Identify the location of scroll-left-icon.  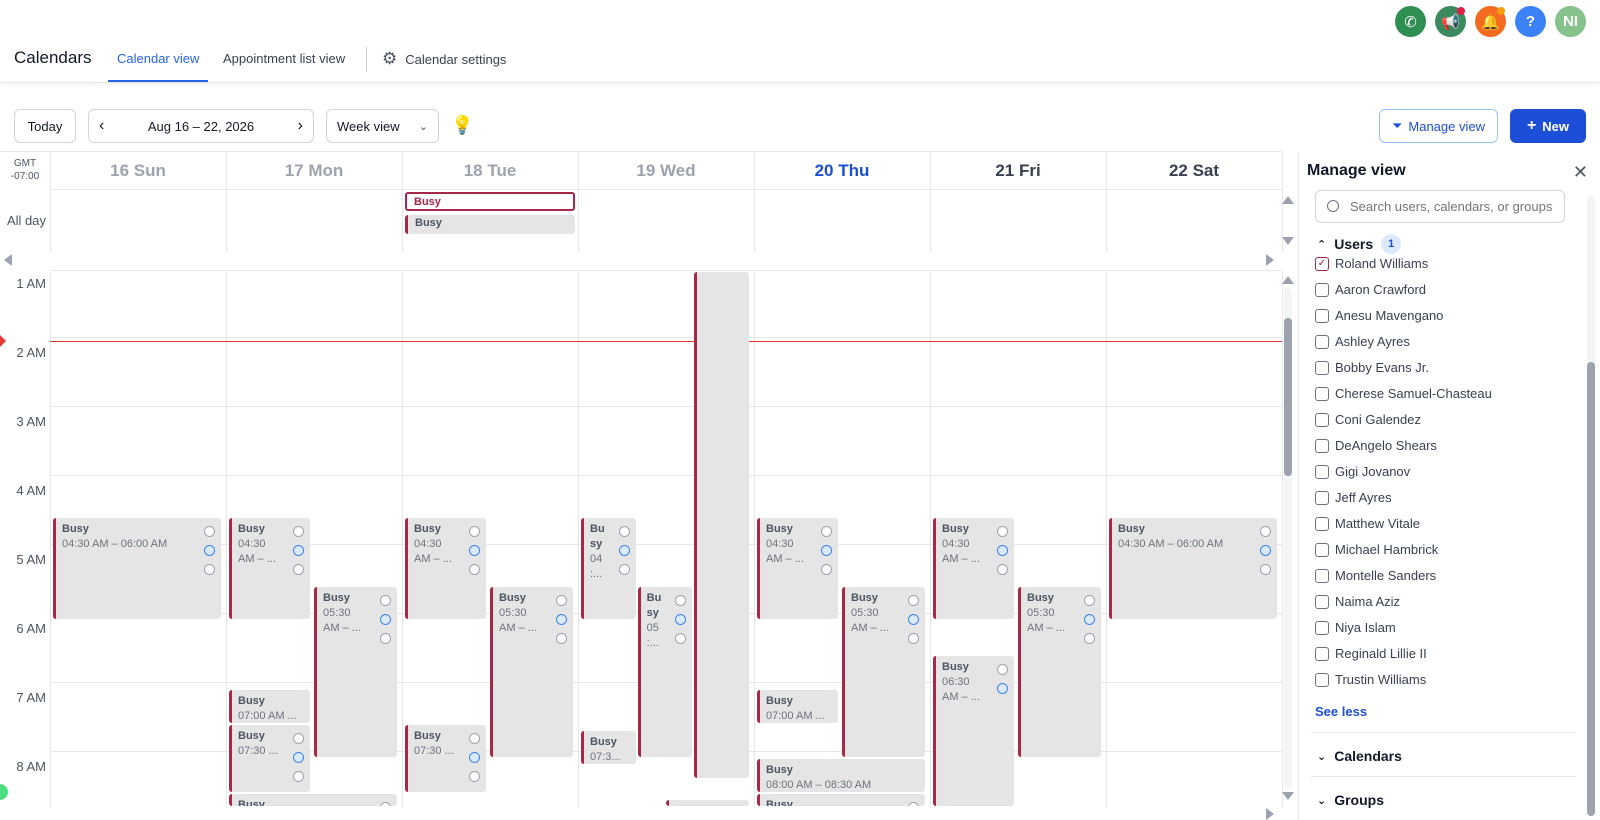
(8, 260).